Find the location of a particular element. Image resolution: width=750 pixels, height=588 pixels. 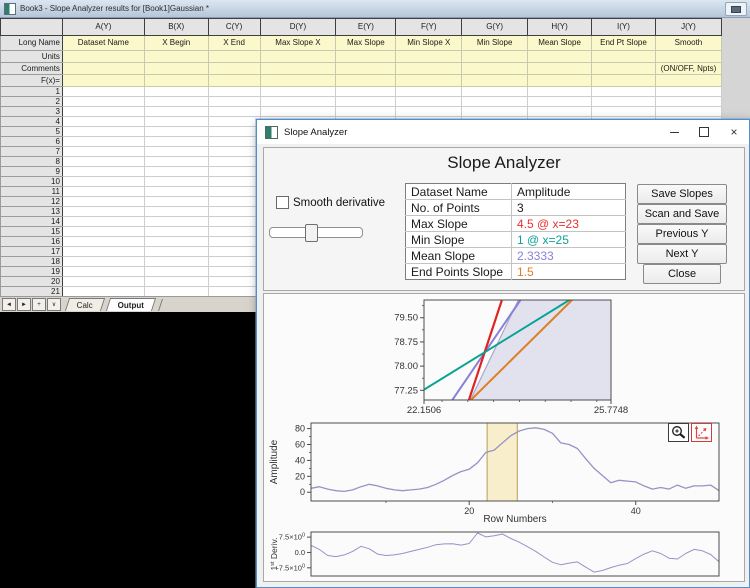

sheet-list-button: ∨ is located at coordinates (54, 304).